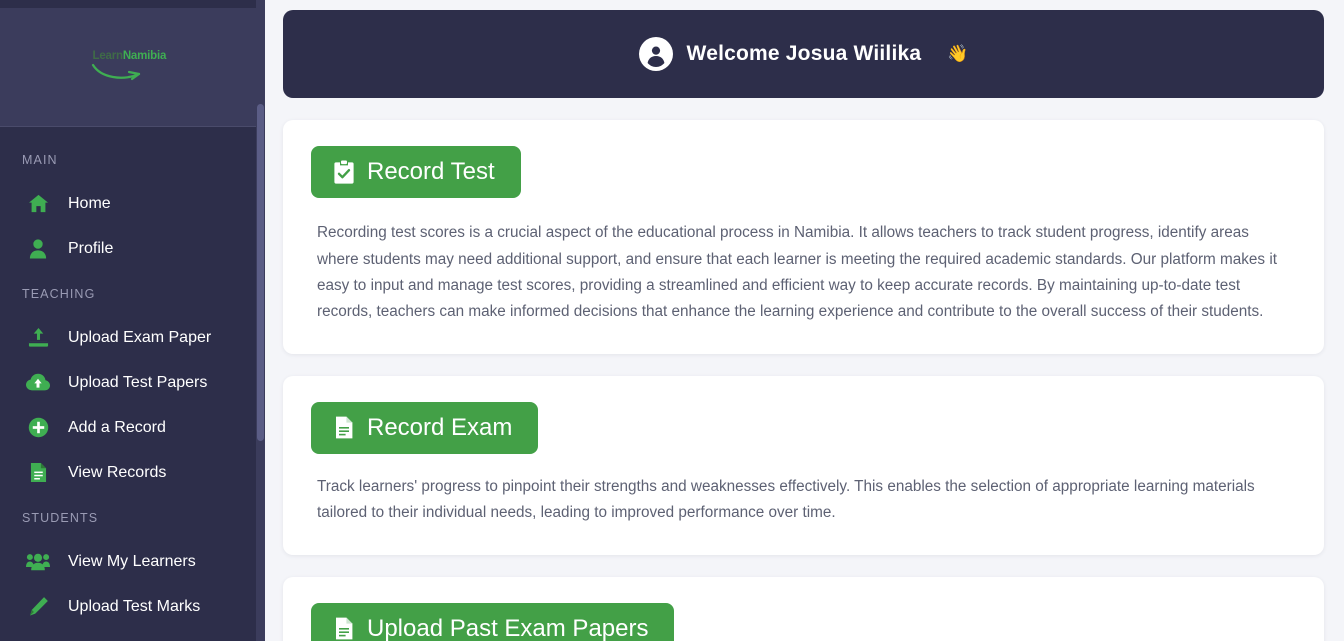 This screenshot has width=1344, height=641. What do you see at coordinates (115, 72) in the screenshot?
I see `curved-arrow-icon` at bounding box center [115, 72].